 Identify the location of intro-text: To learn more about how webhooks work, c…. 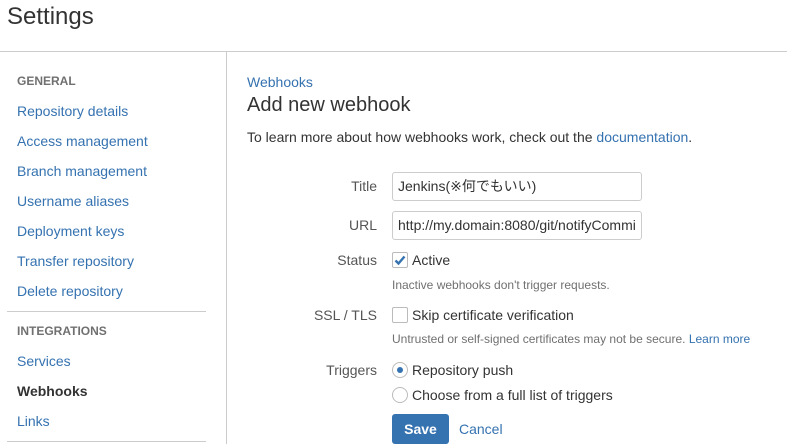
(469, 137).